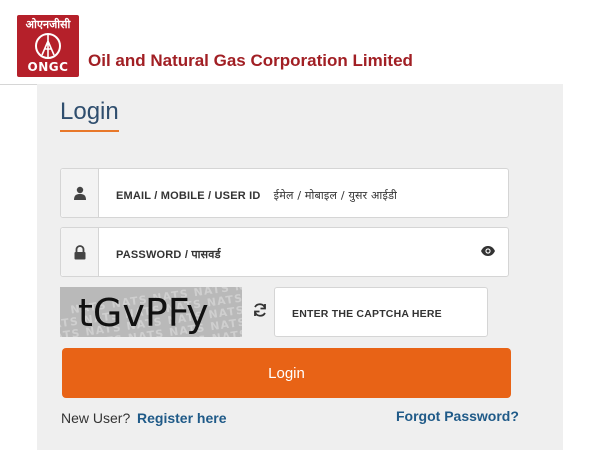 The height and width of the screenshot is (450, 600). I want to click on logo-ongc-text: ONGC, so click(48, 67).